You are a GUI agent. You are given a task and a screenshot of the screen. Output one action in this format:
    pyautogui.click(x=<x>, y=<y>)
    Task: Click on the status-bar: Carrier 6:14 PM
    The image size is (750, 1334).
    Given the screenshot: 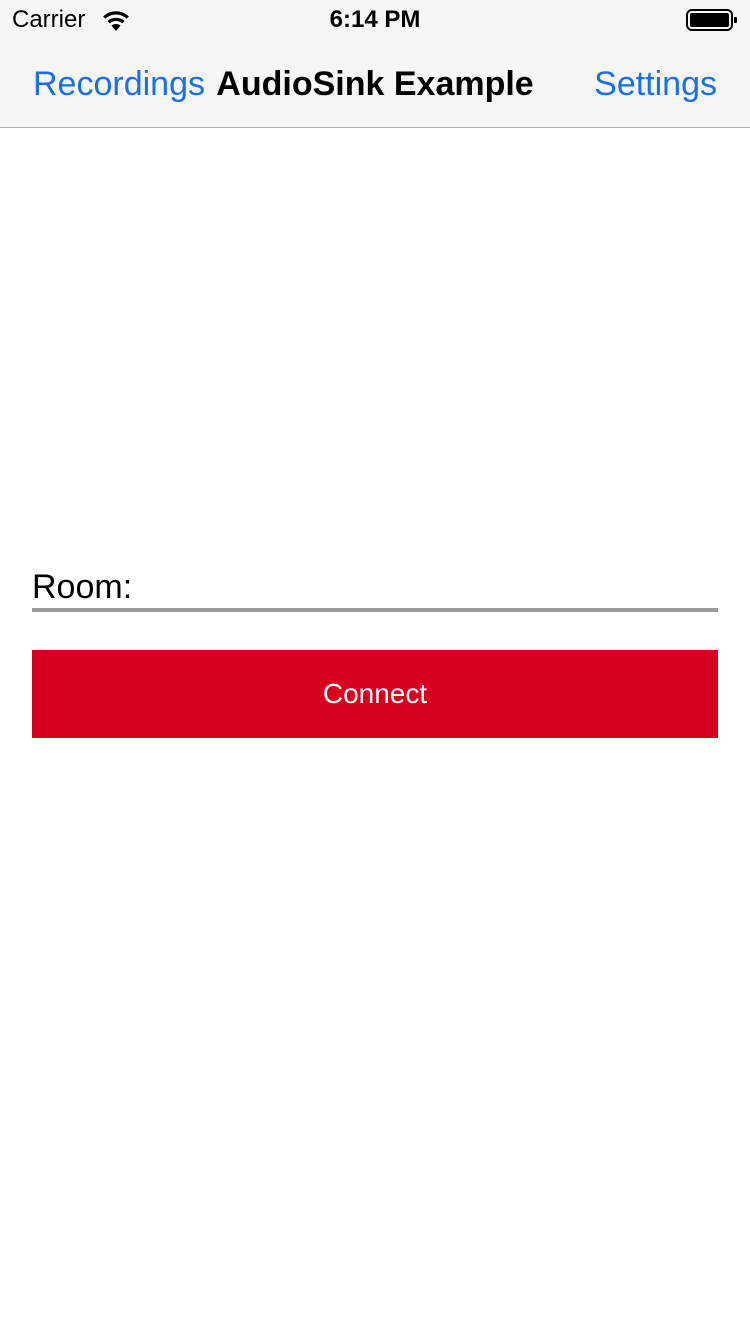 What is the action you would take?
    pyautogui.click(x=375, y=20)
    